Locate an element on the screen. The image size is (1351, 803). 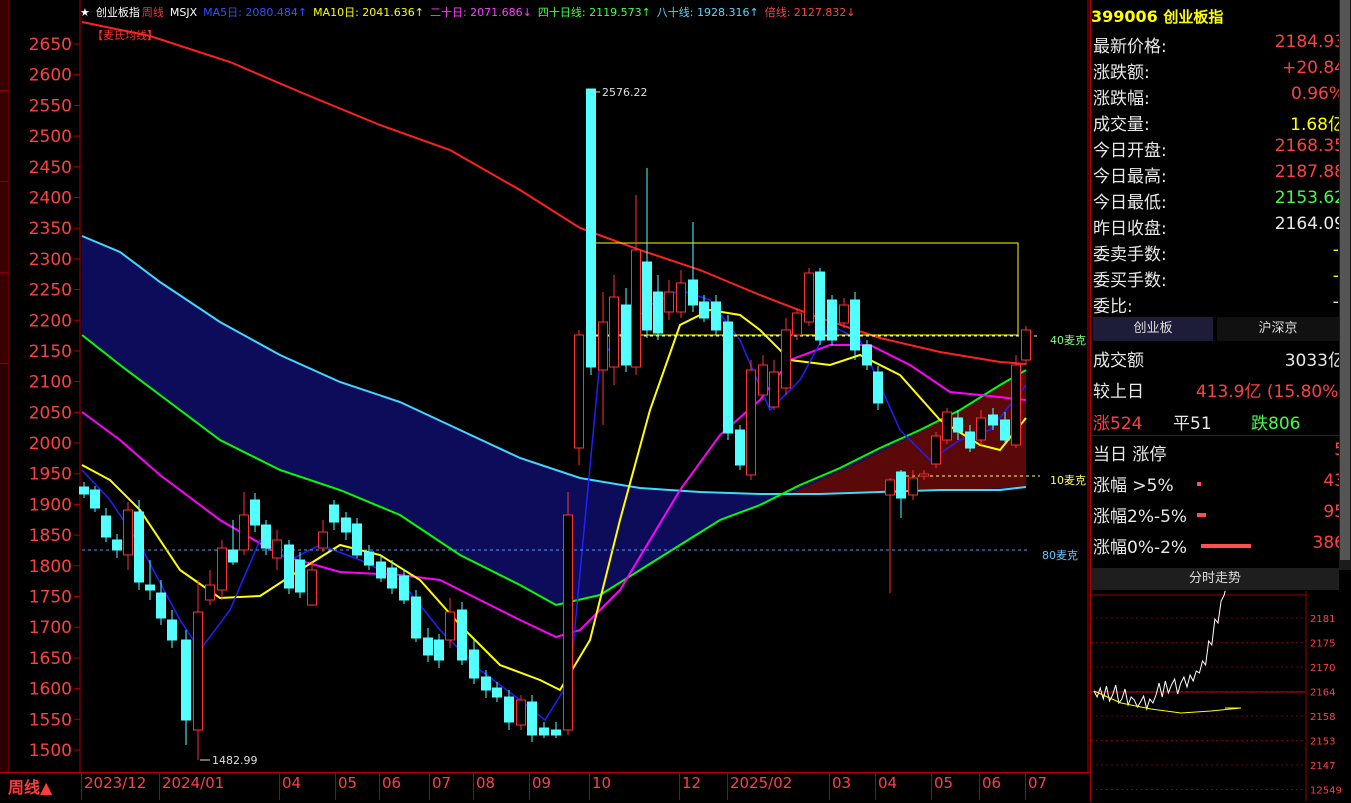
quote-value: 2164.09 is located at coordinates (1309, 224).